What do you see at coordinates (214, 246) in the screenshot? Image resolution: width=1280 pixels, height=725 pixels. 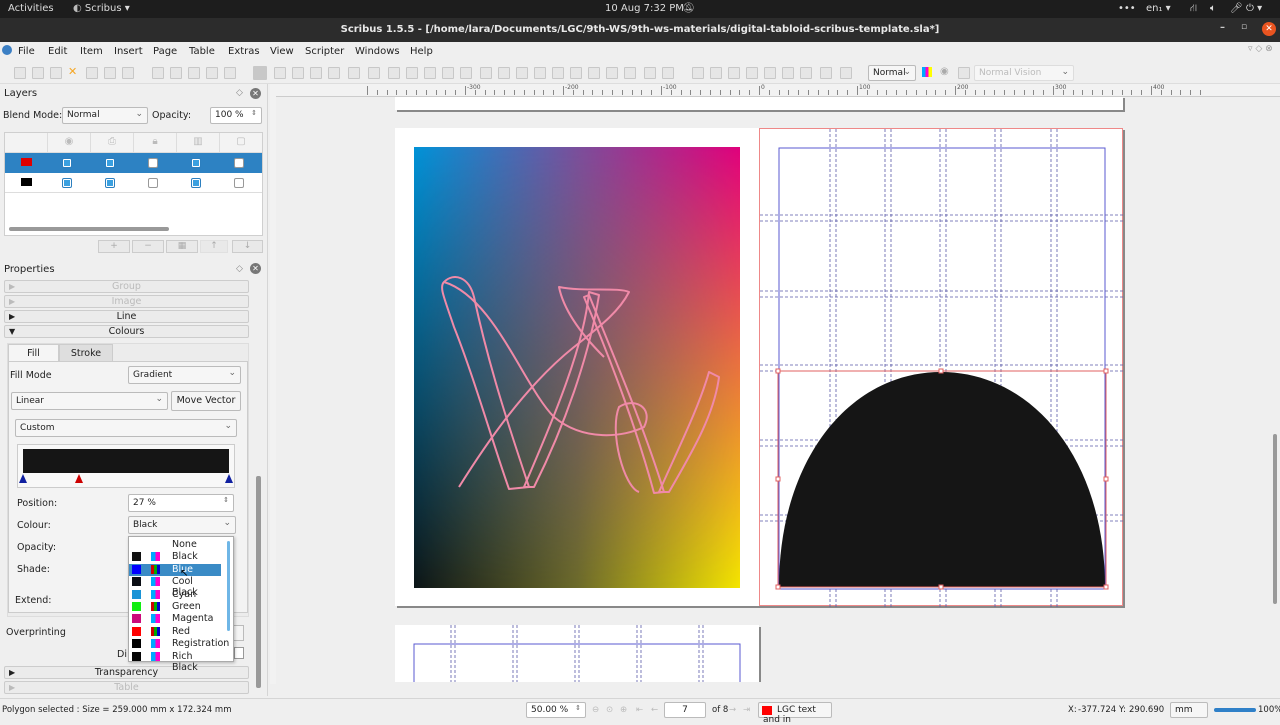 I see `raise-layer-button: ↑` at bounding box center [214, 246].